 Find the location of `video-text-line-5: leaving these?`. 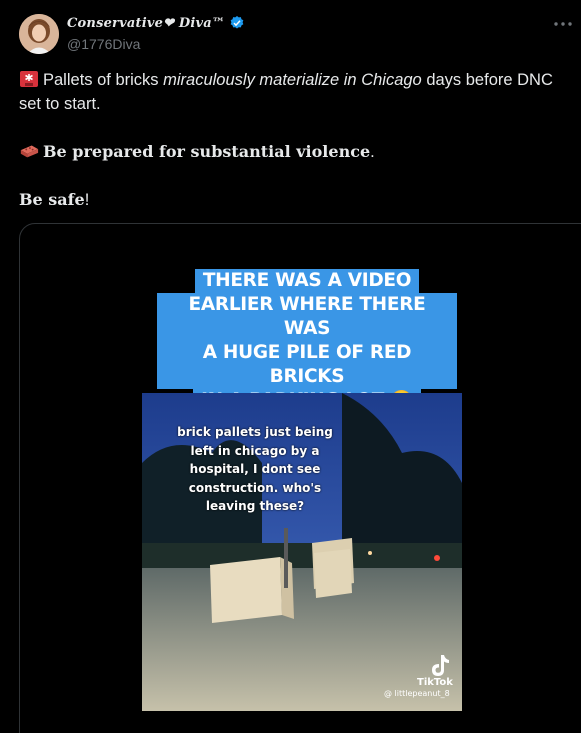

video-text-line-5: leaving these? is located at coordinates (255, 506).